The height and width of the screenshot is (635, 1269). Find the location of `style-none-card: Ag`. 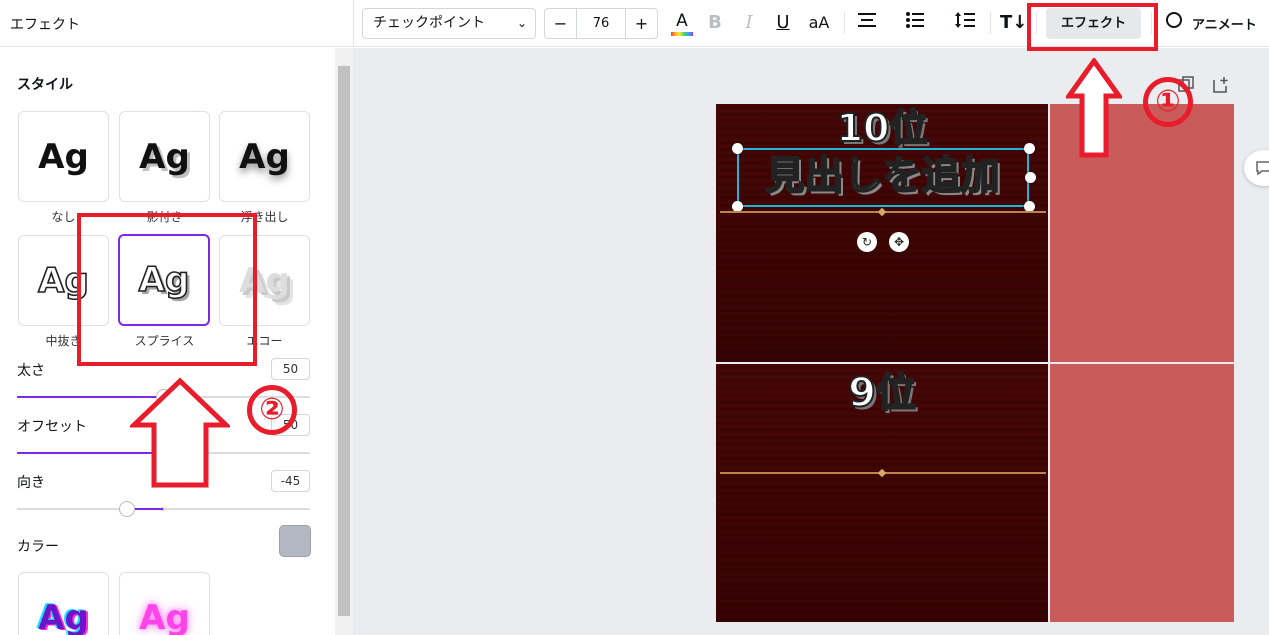

style-none-card: Ag is located at coordinates (63, 156).